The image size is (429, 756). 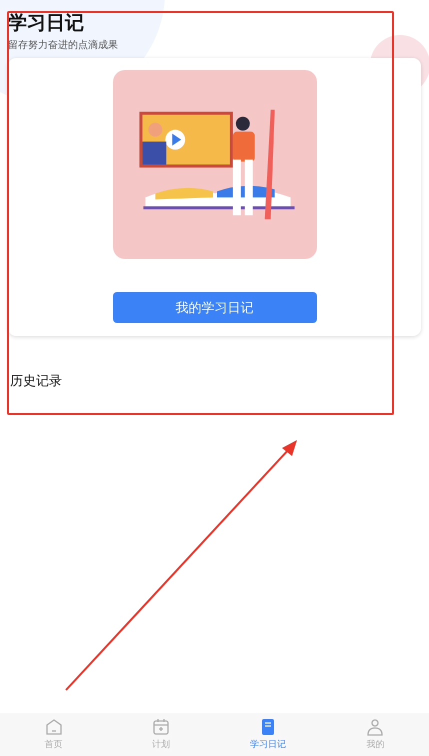 I want to click on page-subtitle: 留存努力奋进的点滴成果, so click(x=63, y=45).